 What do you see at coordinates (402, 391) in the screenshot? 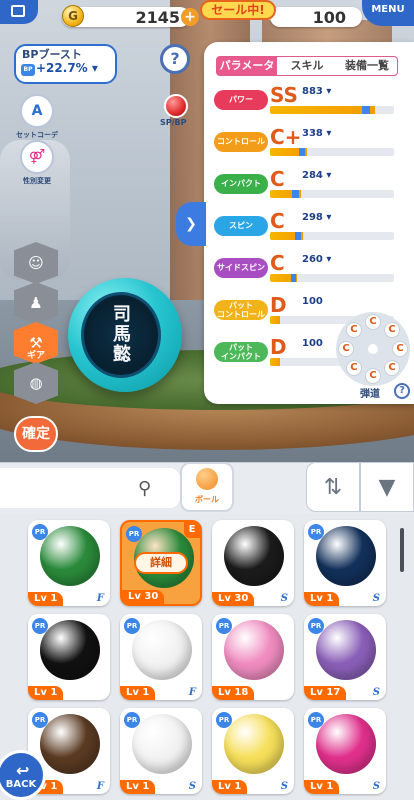
I see `trajectory-help-button: ?` at bounding box center [402, 391].